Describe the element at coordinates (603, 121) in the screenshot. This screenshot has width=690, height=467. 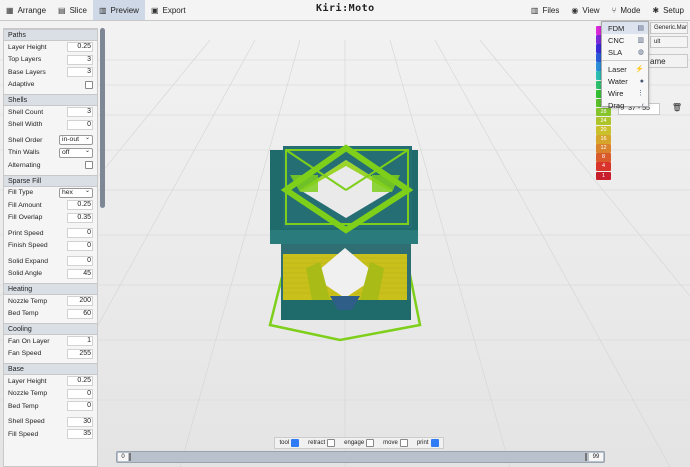
I see `layer-swatch: 24` at that location.